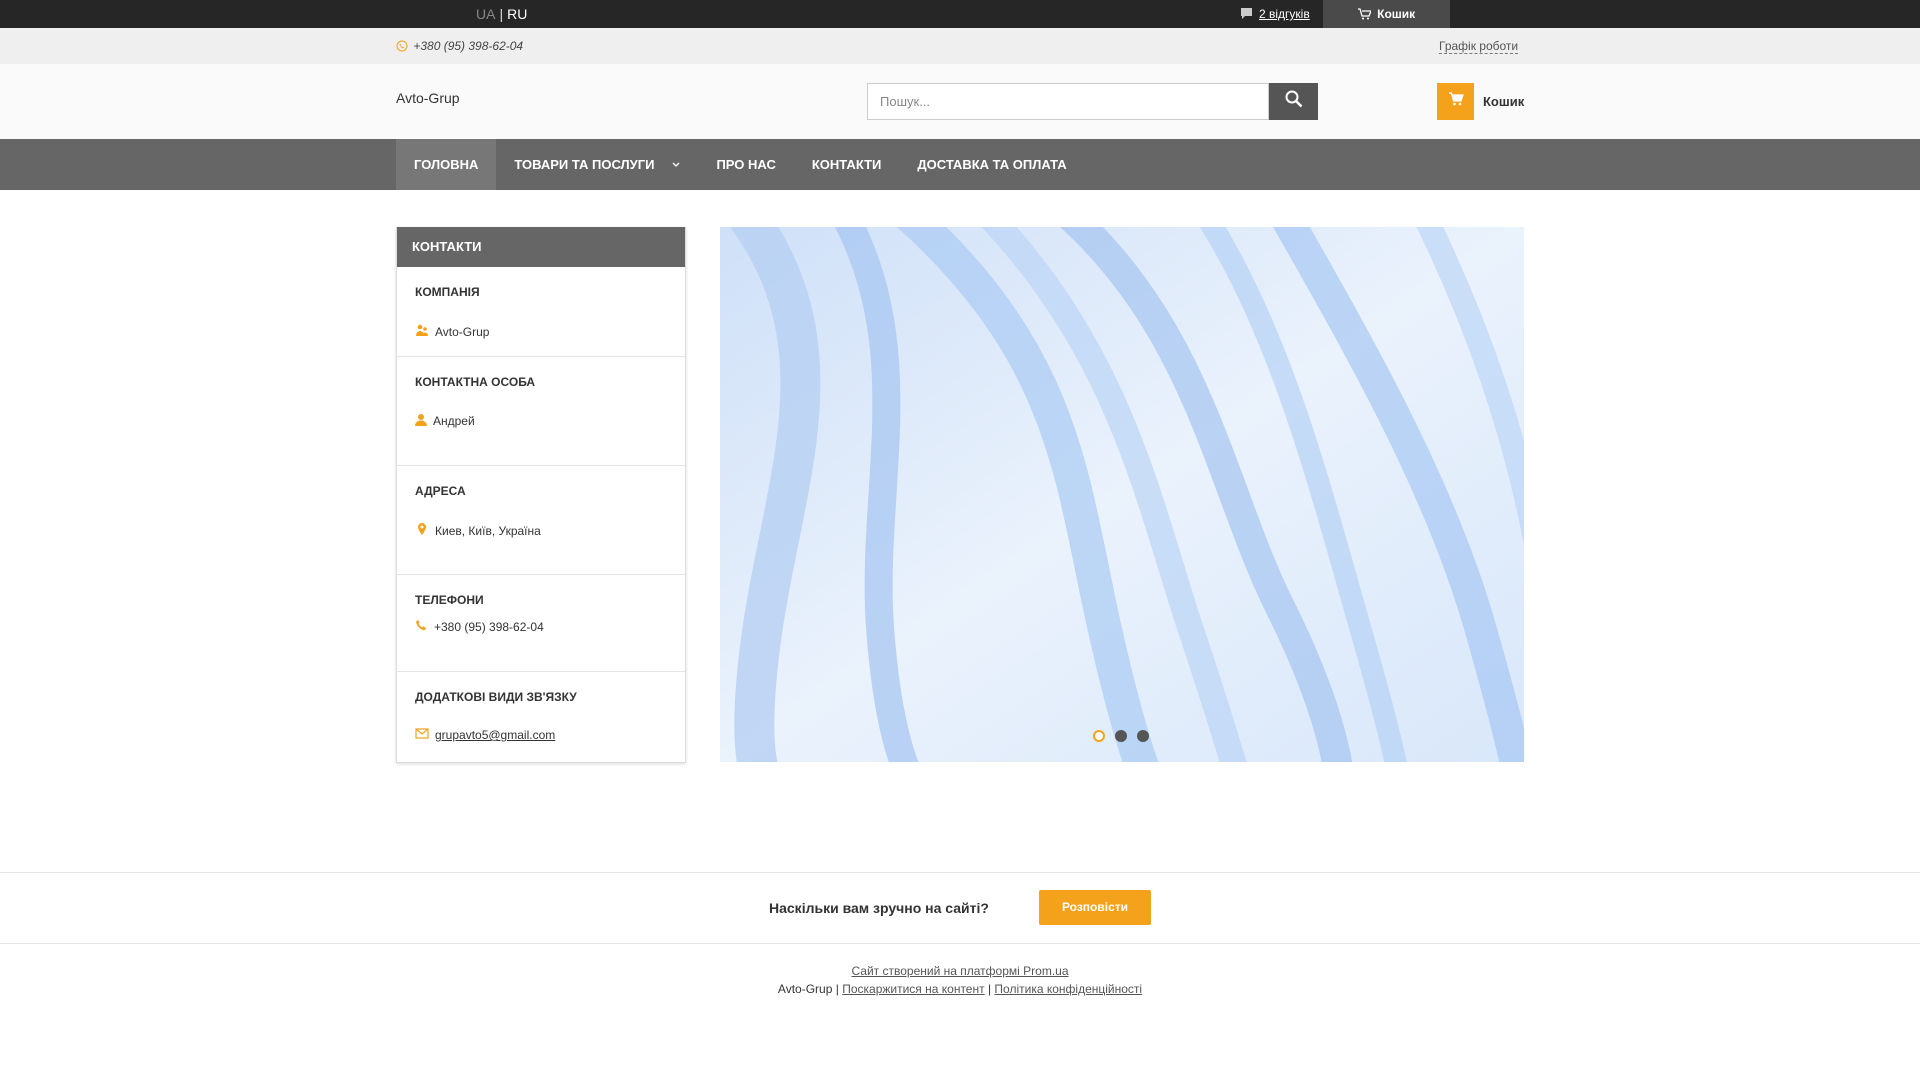 The width and height of the screenshot is (1920, 1080). I want to click on slider-dots, so click(1121, 736).